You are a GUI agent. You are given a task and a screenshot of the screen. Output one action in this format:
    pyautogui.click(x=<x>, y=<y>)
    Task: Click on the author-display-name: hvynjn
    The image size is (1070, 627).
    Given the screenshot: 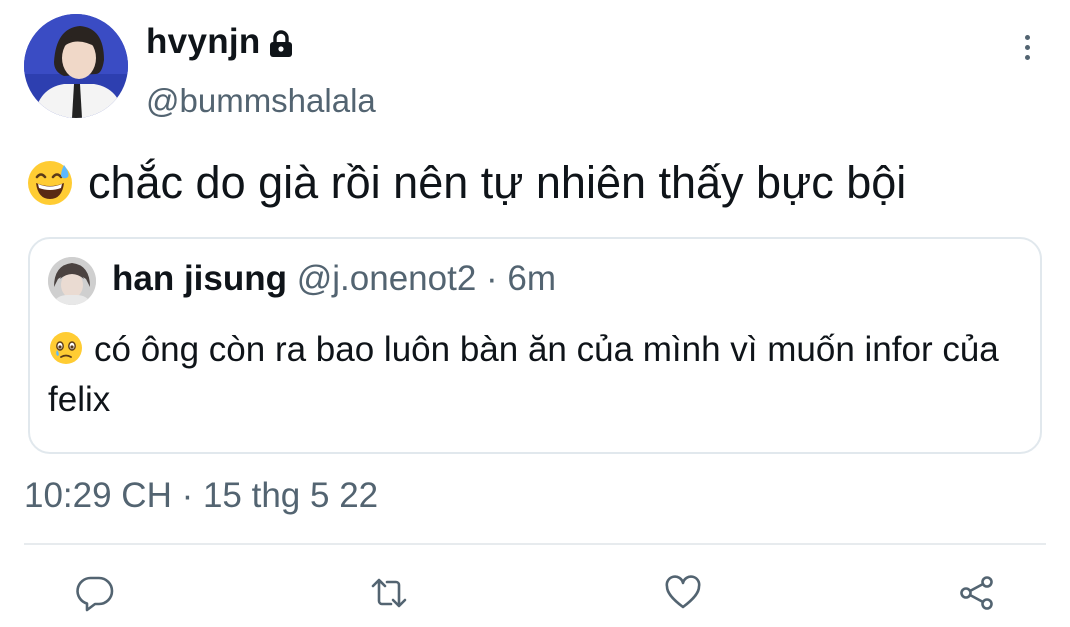 What is the action you would take?
    pyautogui.click(x=220, y=42)
    